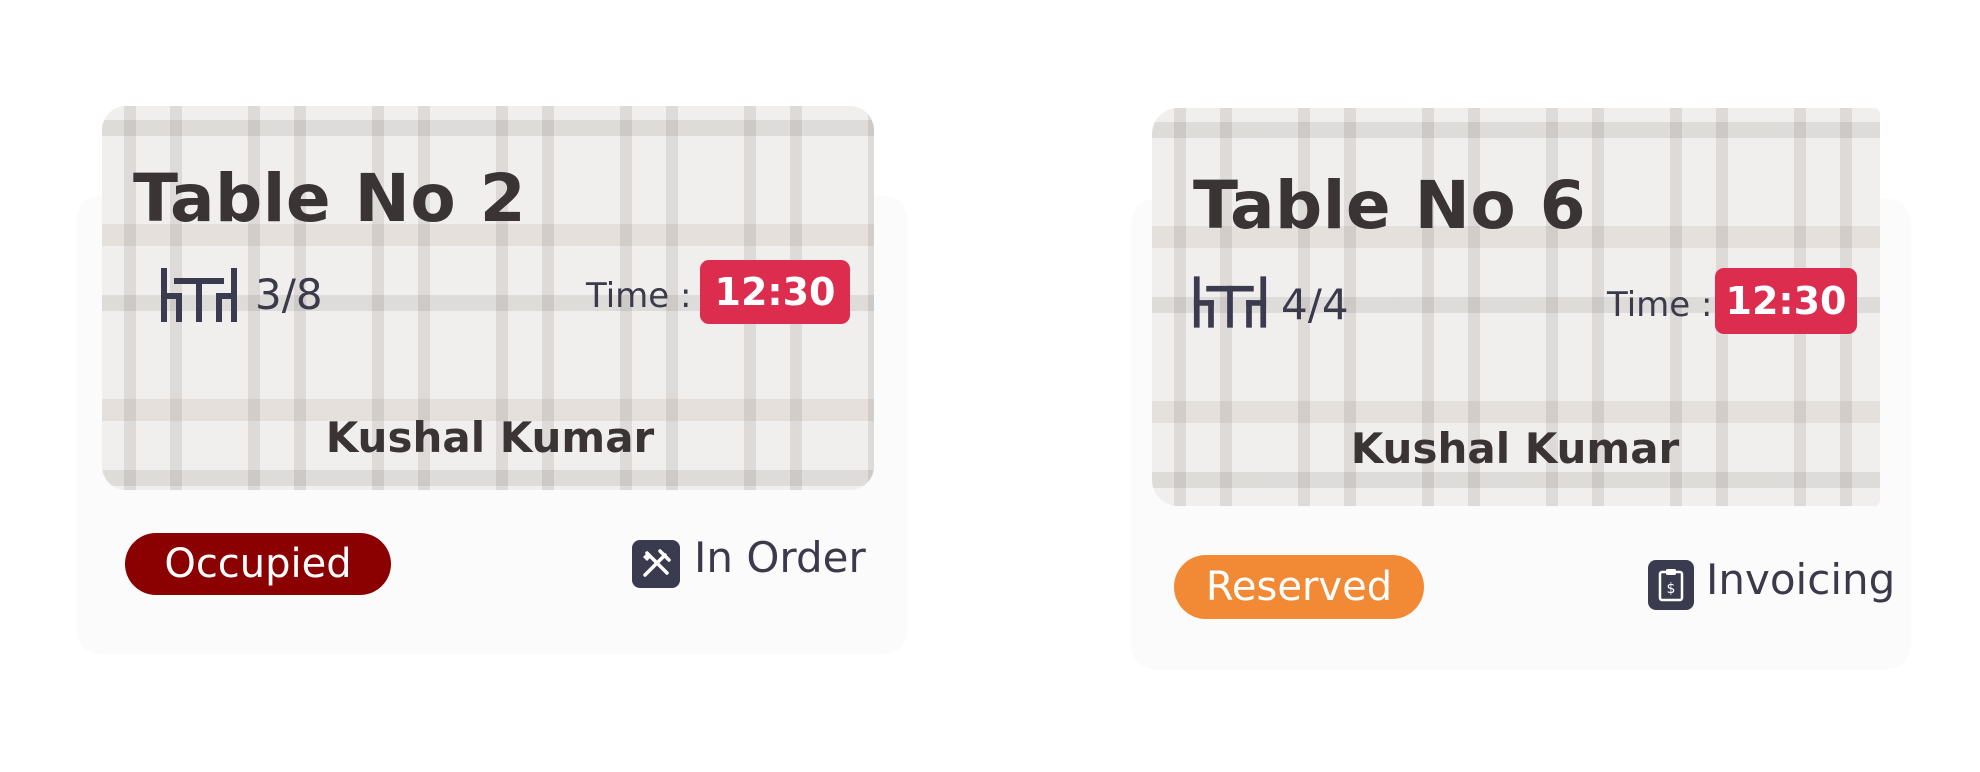  Describe the element at coordinates (258, 564) in the screenshot. I see `status-badge: Occupied` at that location.